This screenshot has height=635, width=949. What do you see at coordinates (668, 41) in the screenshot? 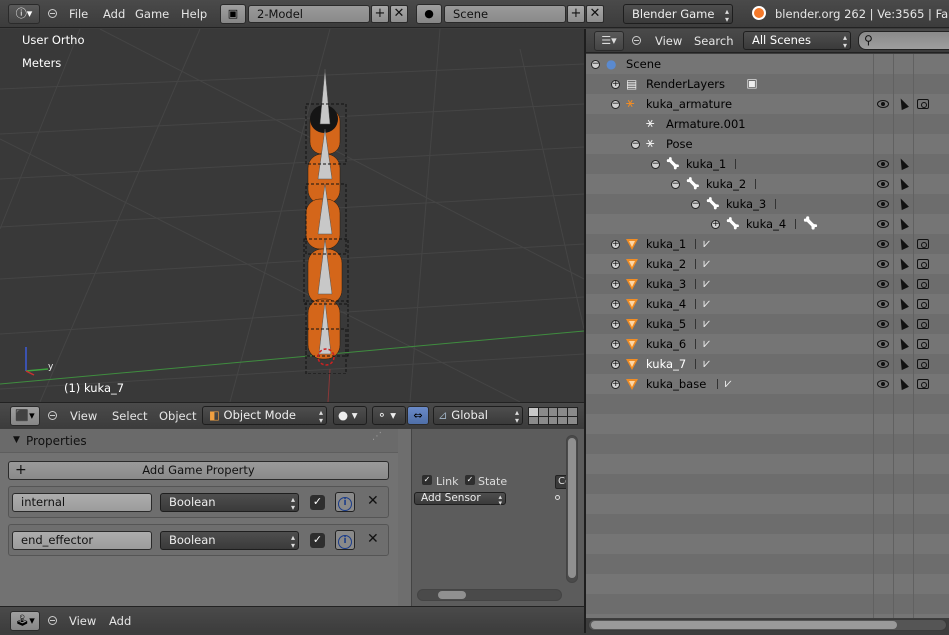
I see `outliner-menu-view: View` at bounding box center [668, 41].